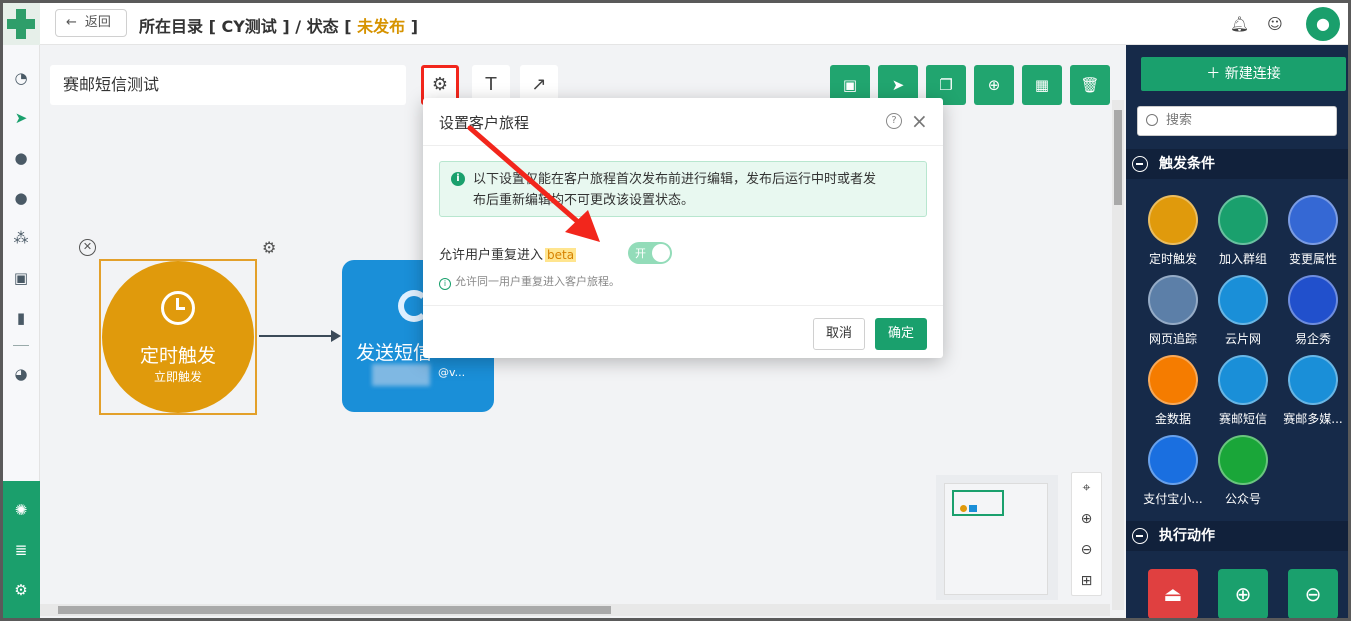  I want to click on flow-connector, so click(300, 336).